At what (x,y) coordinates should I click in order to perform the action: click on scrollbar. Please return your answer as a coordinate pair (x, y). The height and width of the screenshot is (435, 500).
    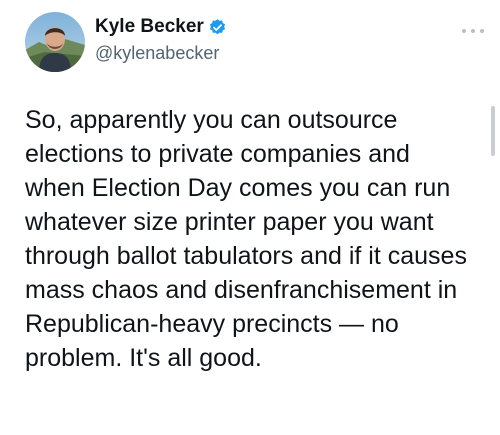
    Looking at the image, I should click on (493, 131).